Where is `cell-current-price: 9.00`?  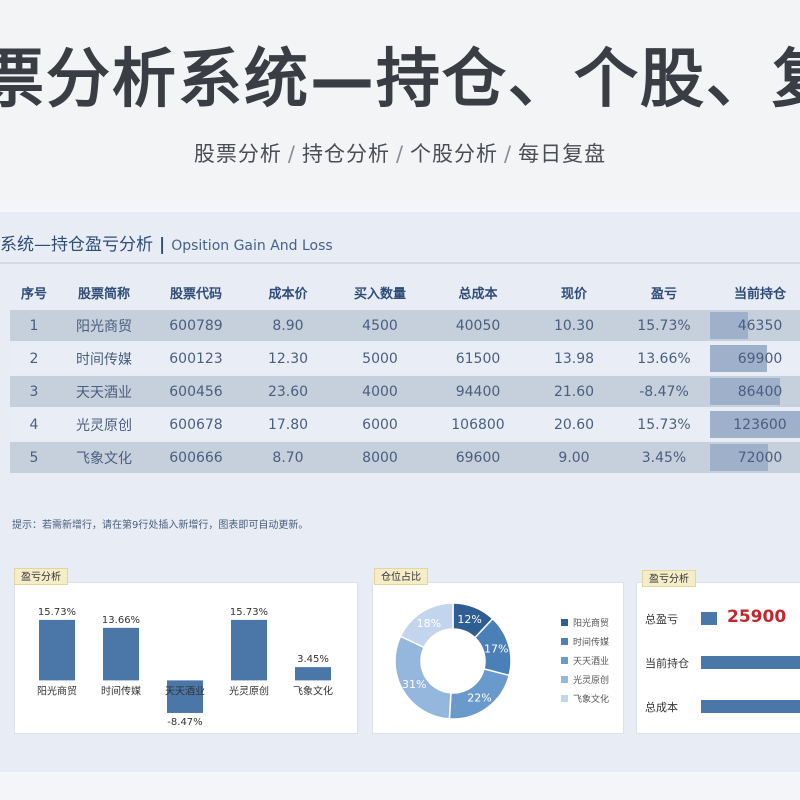 cell-current-price: 9.00 is located at coordinates (574, 457).